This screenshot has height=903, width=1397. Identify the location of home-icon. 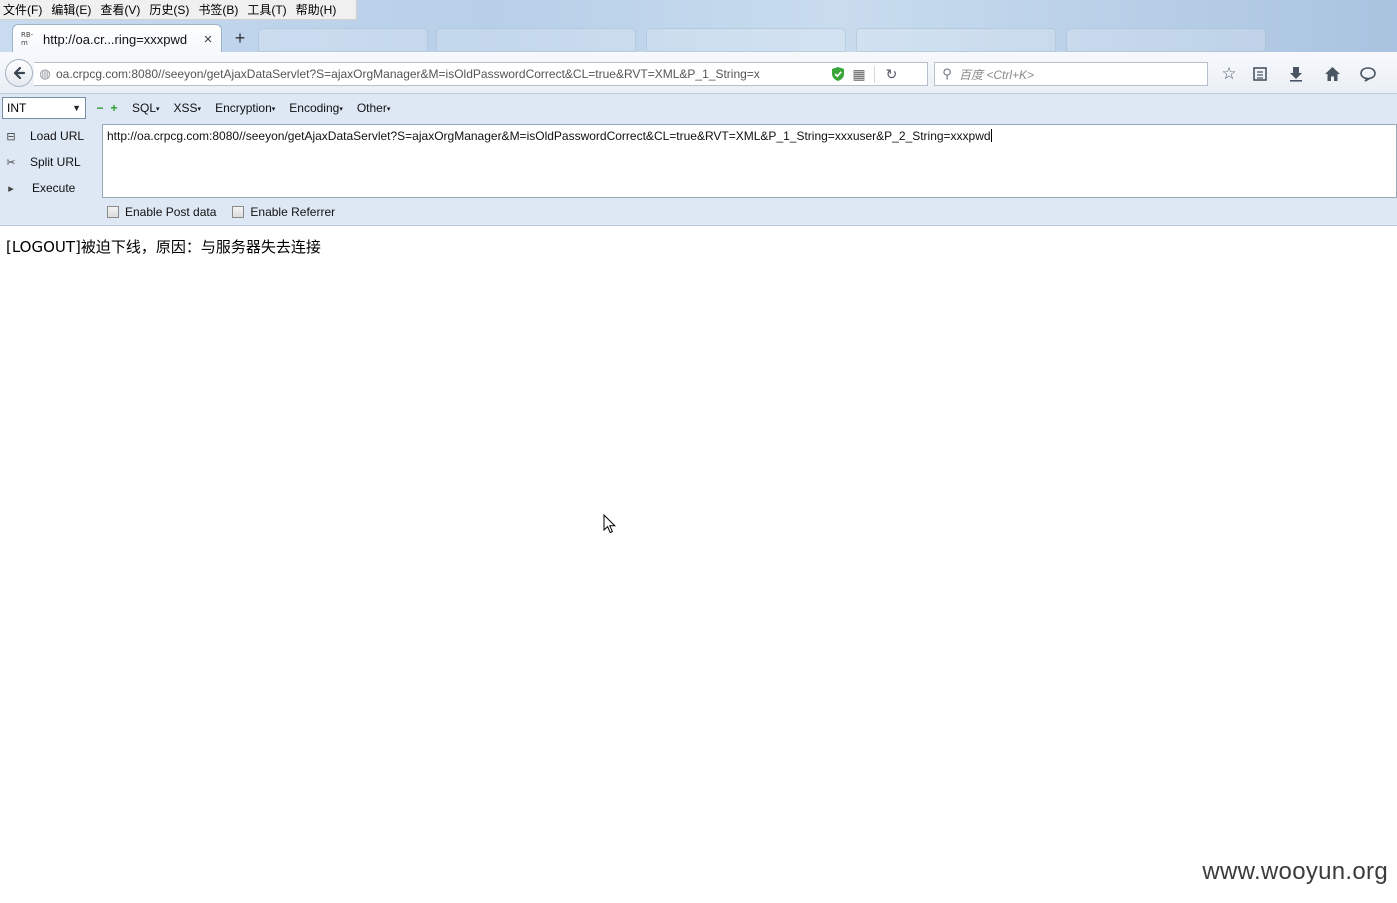
(1332, 74).